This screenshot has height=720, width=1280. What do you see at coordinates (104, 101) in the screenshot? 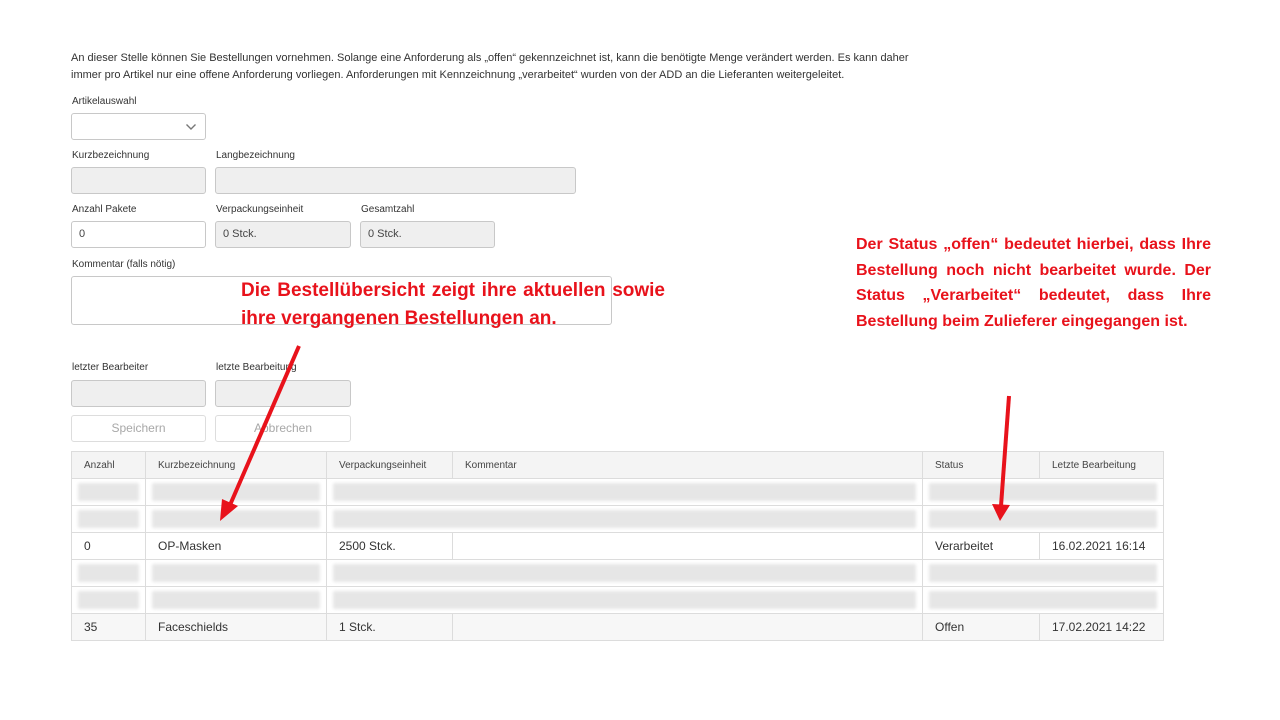
I see `artikelauswahl-label: Artikelauswahl` at bounding box center [104, 101].